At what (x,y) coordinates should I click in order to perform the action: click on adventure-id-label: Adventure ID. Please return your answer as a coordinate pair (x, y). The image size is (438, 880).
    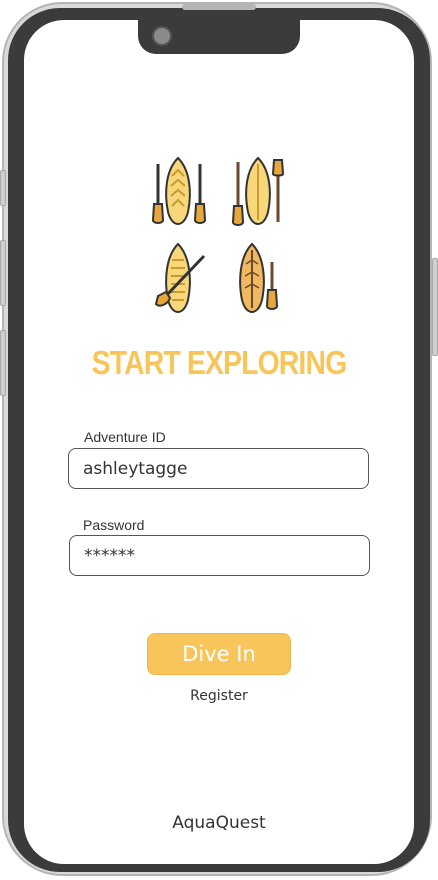
    Looking at the image, I should click on (125, 437).